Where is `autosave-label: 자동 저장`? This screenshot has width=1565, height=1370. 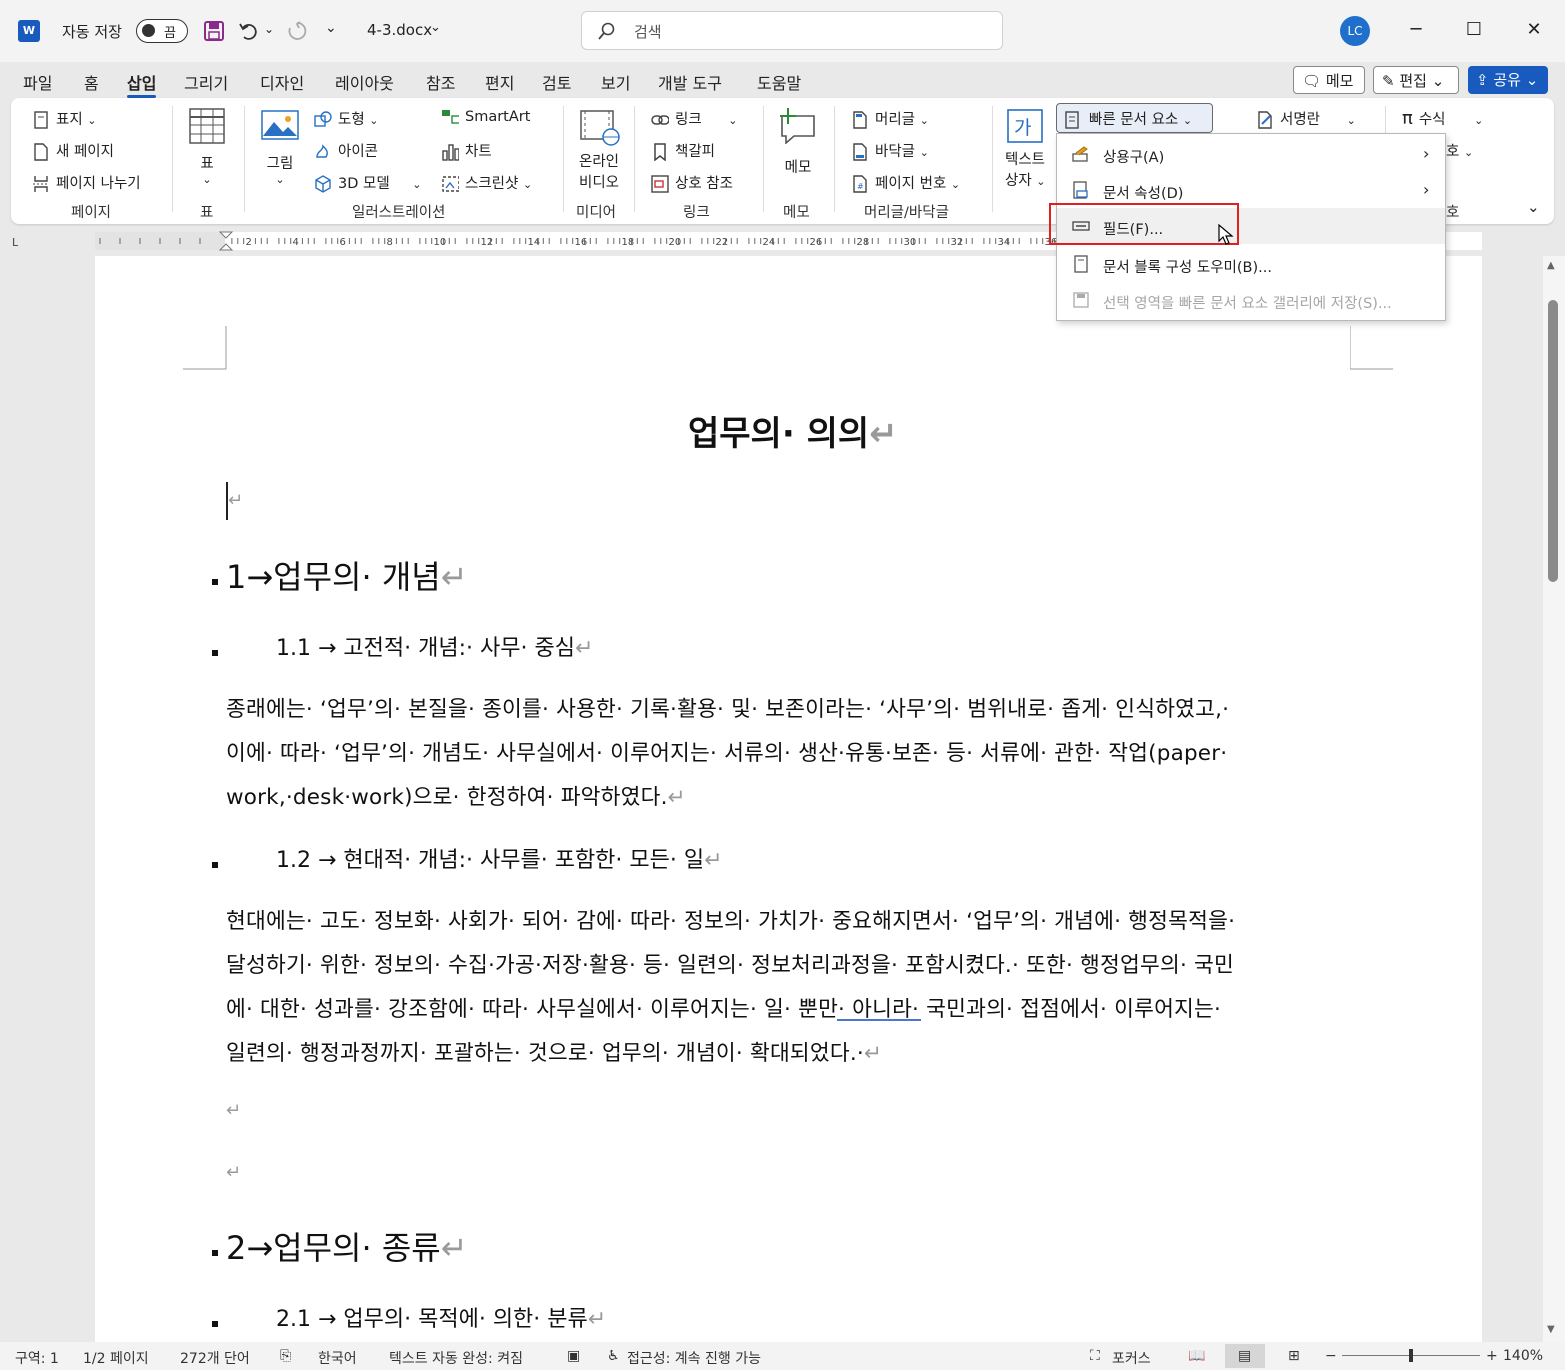
autosave-label: 자동 저장 is located at coordinates (92, 32).